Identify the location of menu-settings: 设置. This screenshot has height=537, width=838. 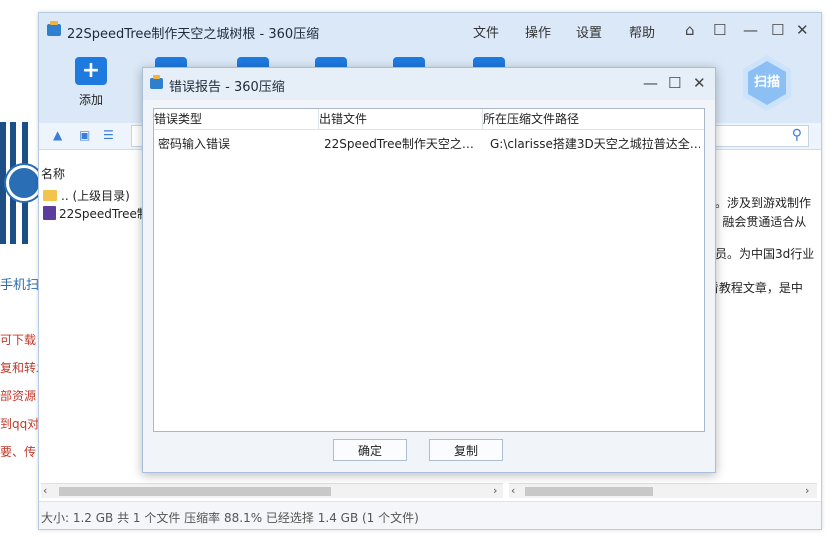
(589, 31).